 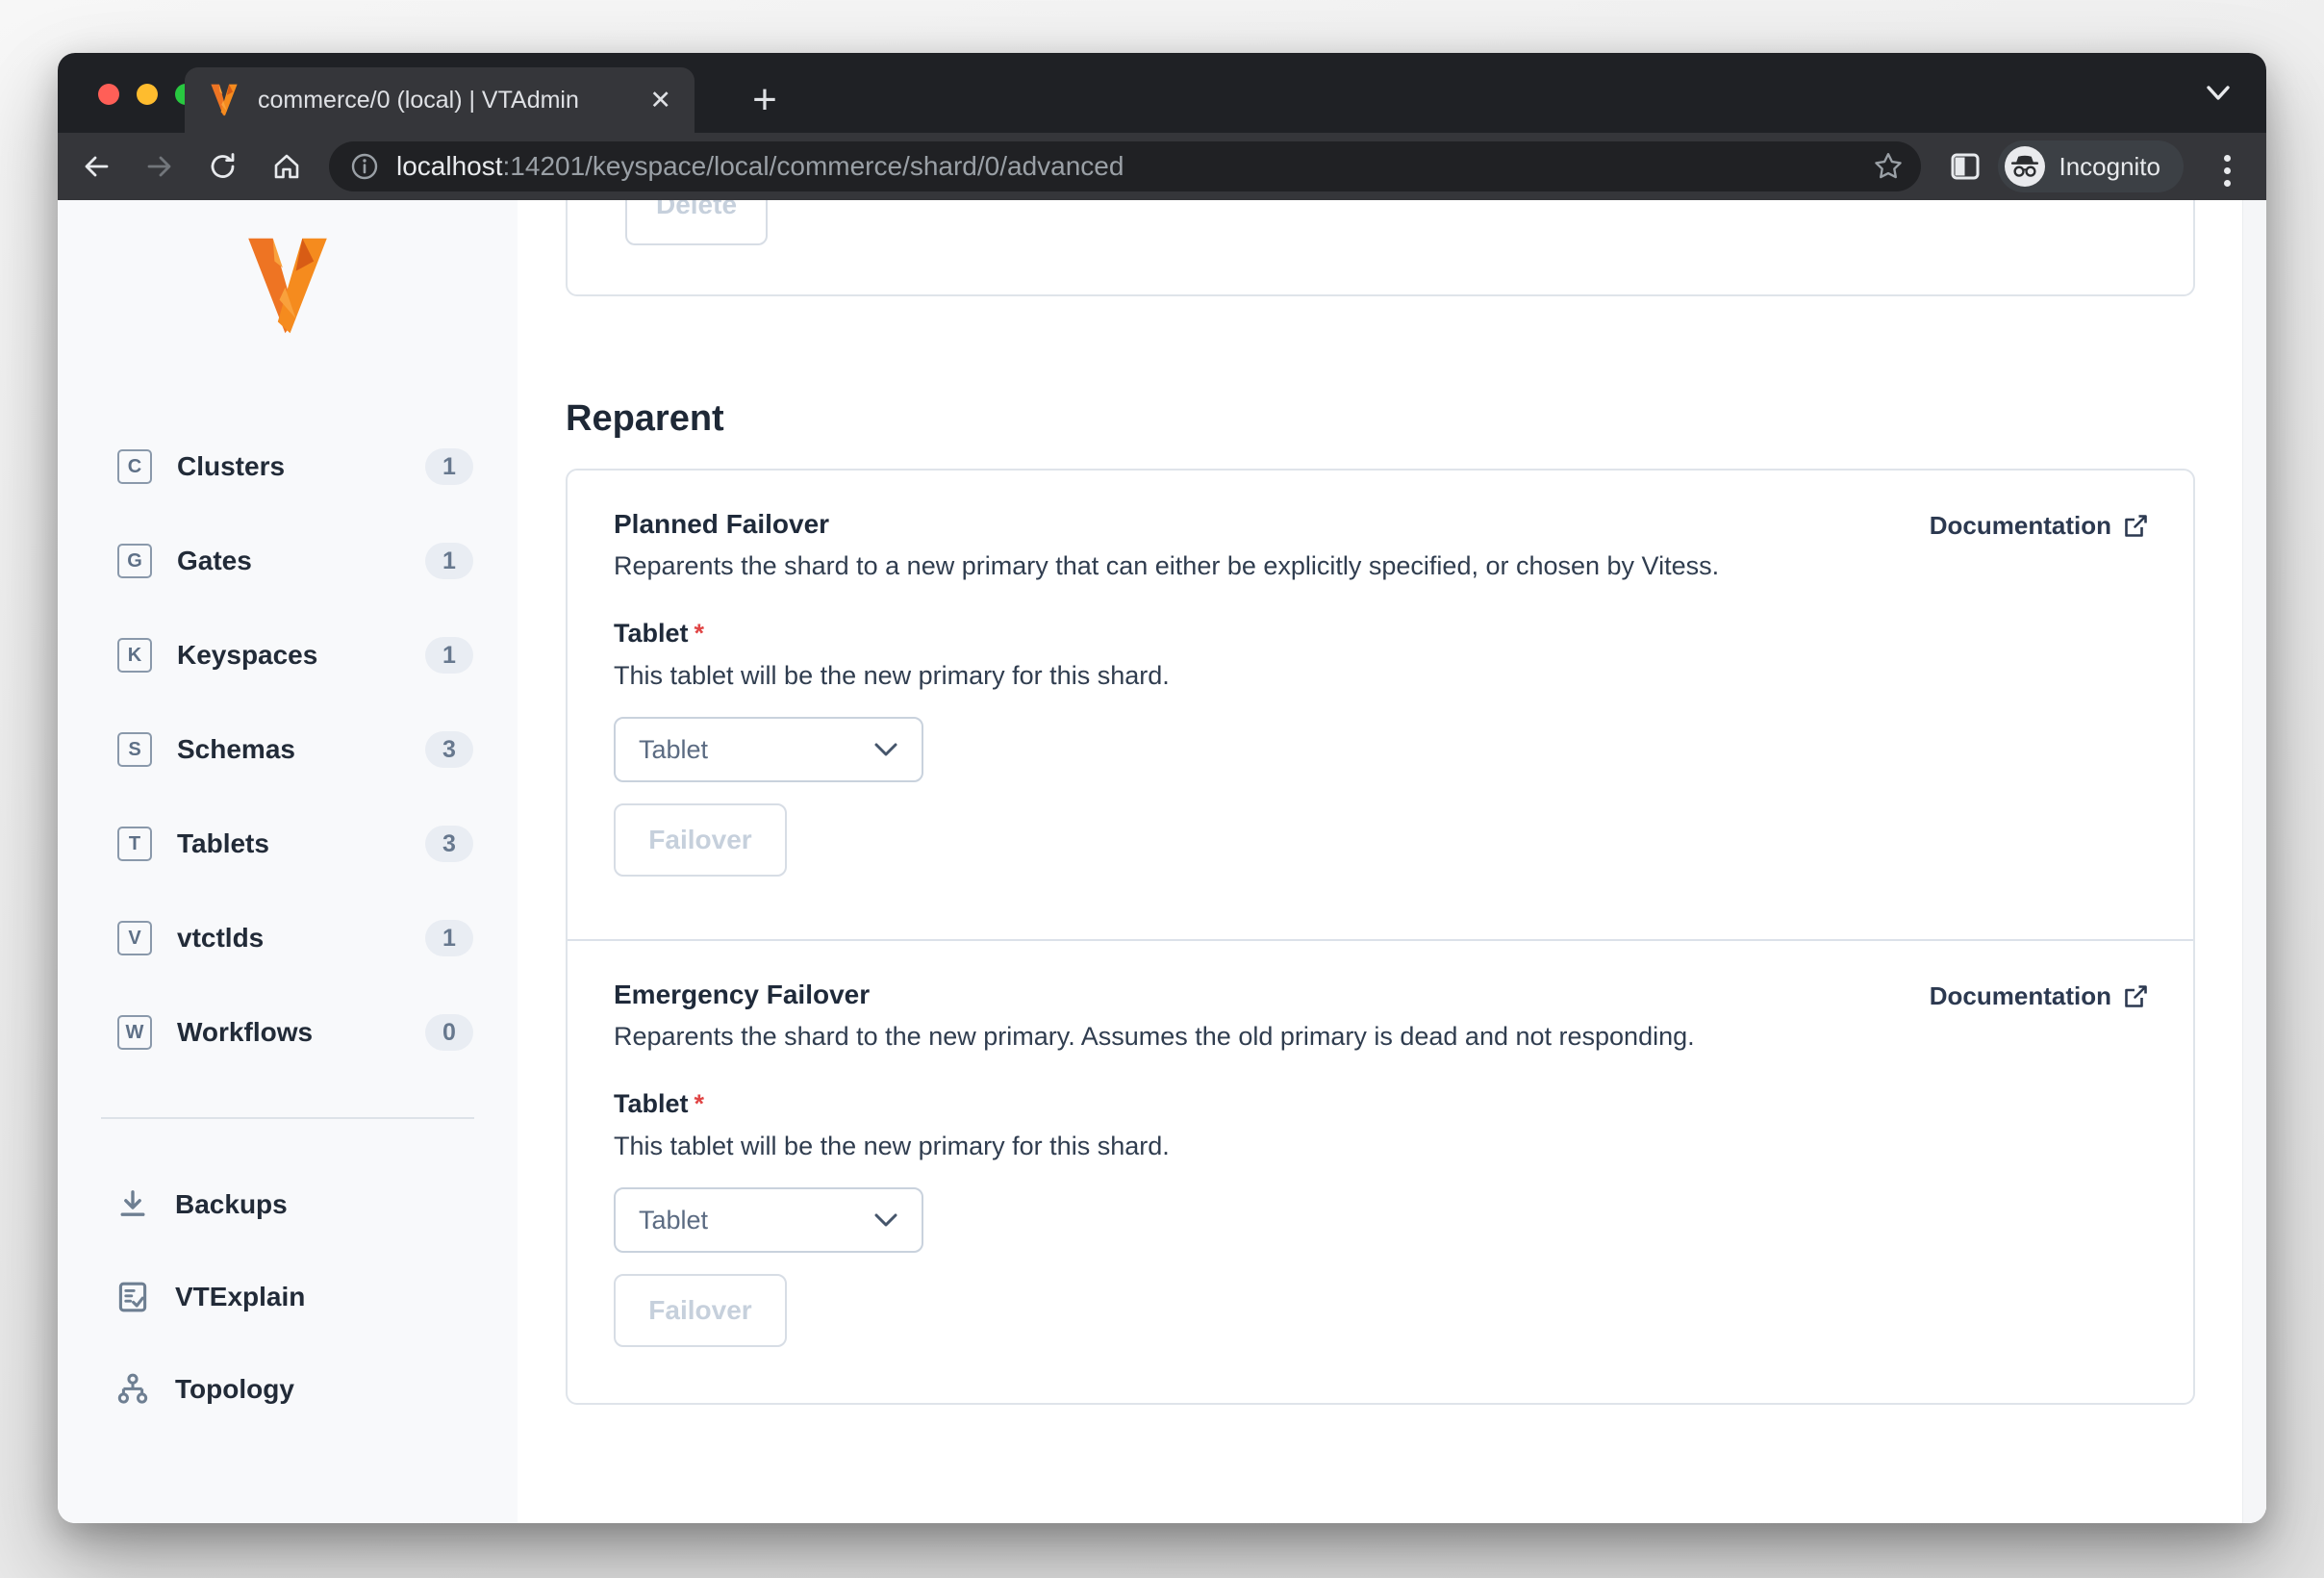 I want to click on sidebar-item-label: Schemas, so click(x=236, y=749).